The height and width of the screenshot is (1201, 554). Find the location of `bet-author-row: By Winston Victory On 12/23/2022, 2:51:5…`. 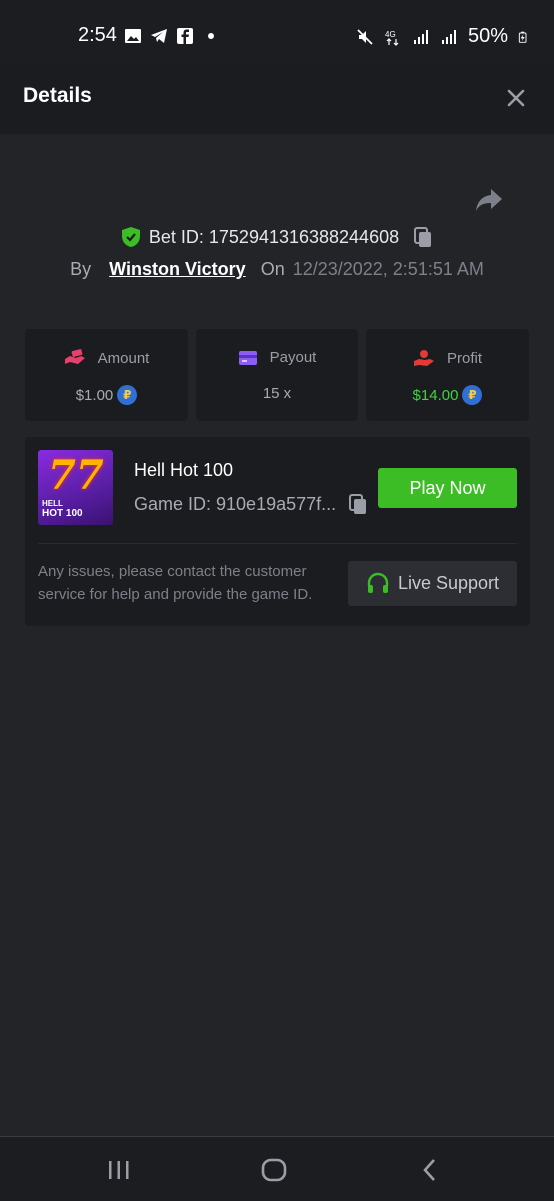

bet-author-row: By Winston Victory On 12/23/2022, 2:51:5… is located at coordinates (277, 269).